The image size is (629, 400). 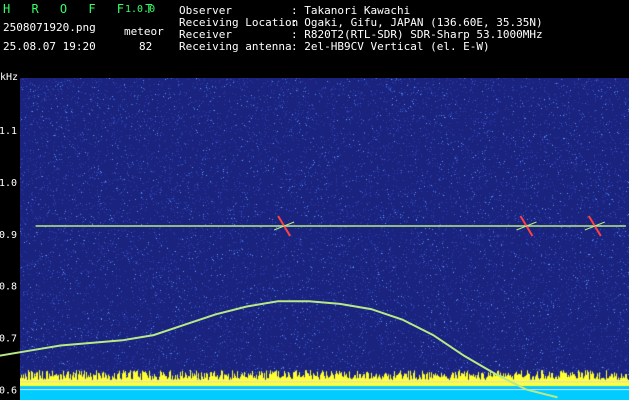 I want to click on y-tick-label: 1.0, so click(x=8, y=183).